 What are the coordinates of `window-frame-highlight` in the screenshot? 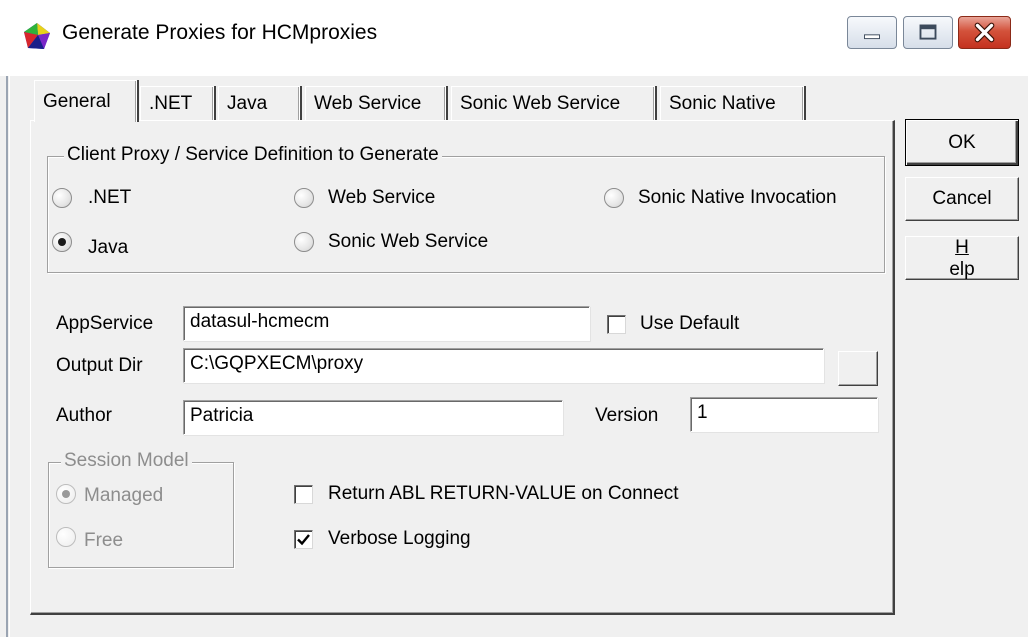 It's located at (9, 356).